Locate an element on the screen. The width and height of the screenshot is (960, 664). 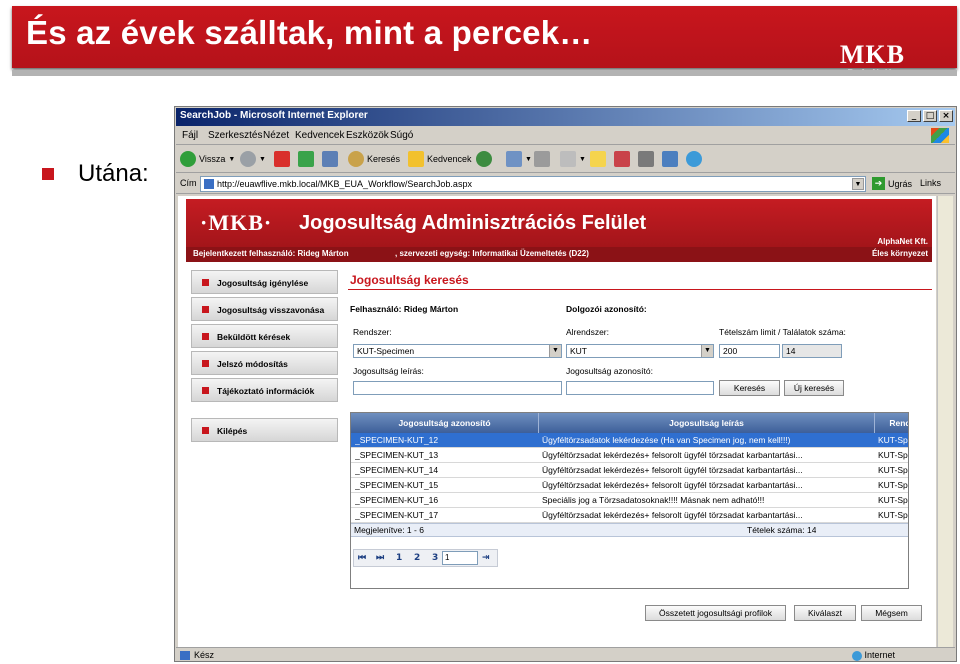
messenger-icon is located at coordinates (670, 159).